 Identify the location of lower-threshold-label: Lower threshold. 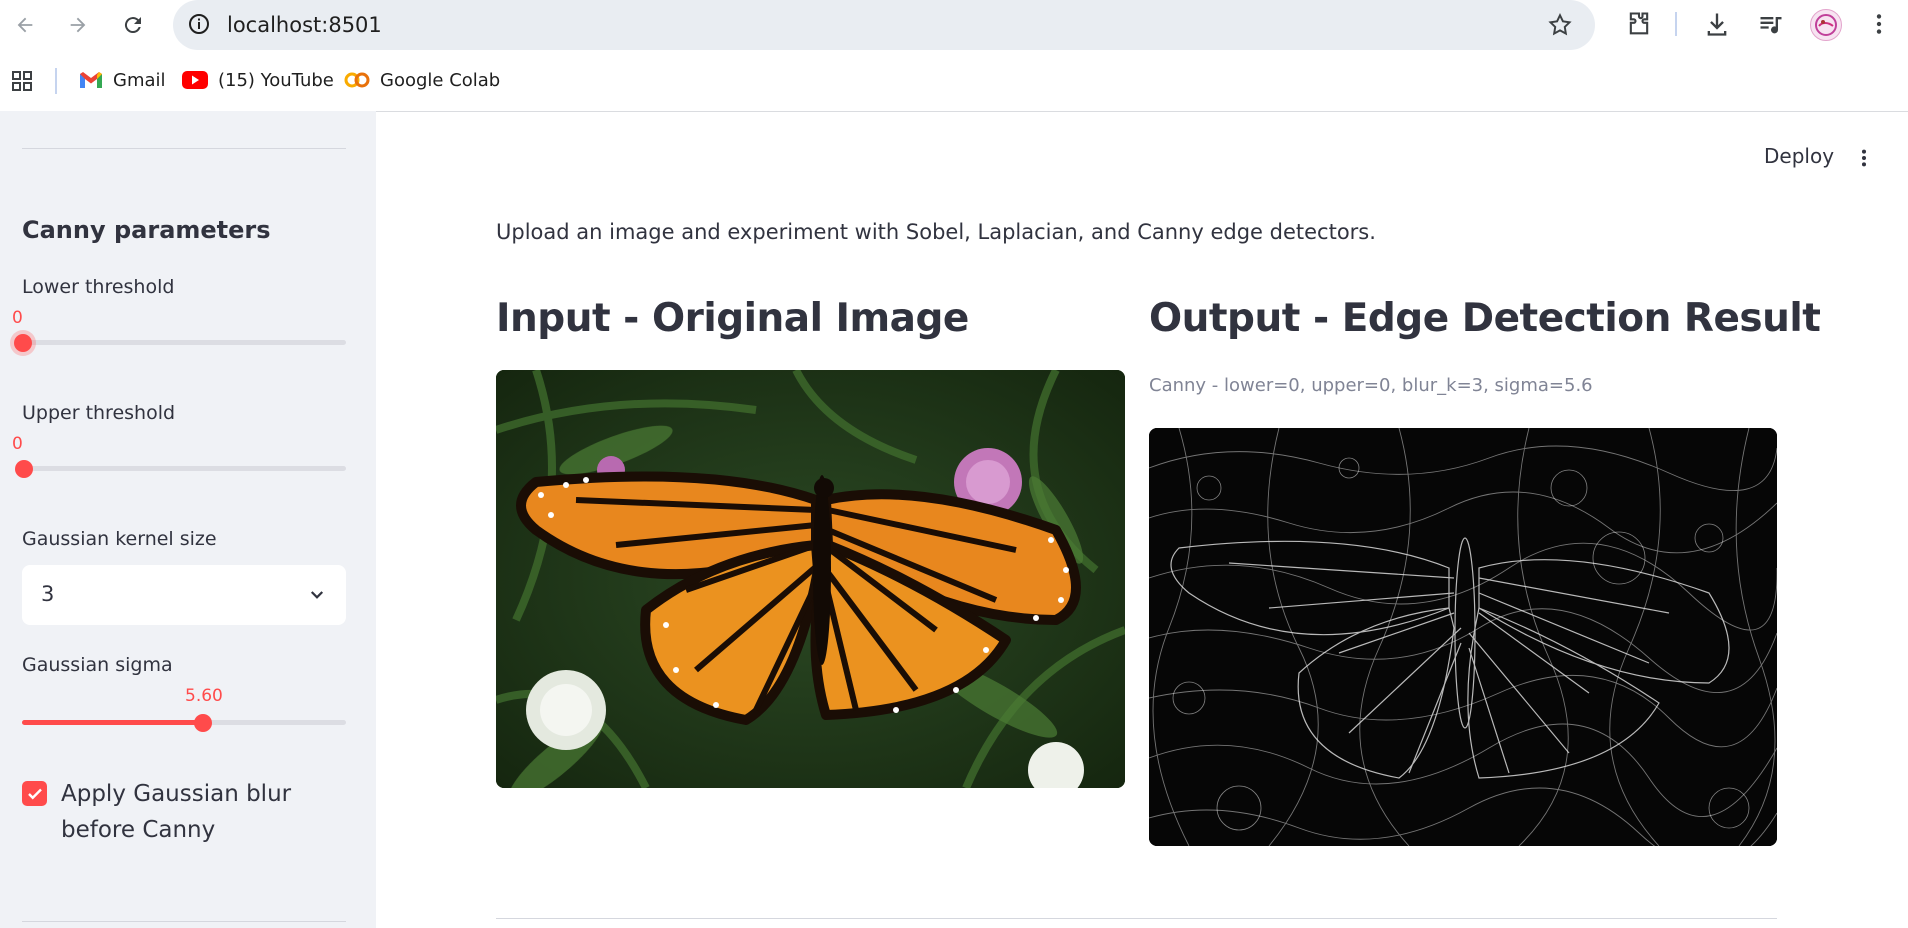
(98, 287).